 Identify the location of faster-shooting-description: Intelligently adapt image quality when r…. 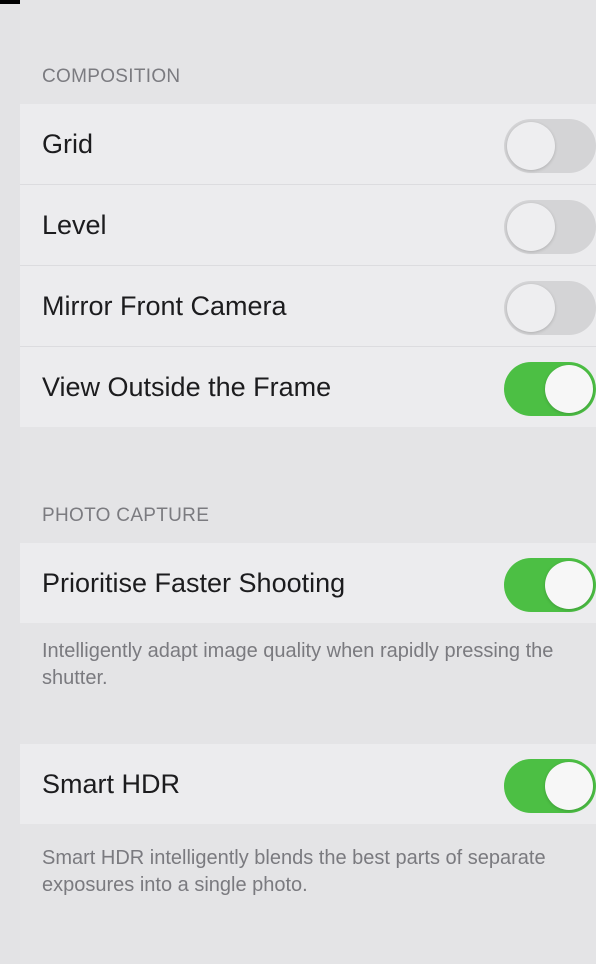
(298, 664).